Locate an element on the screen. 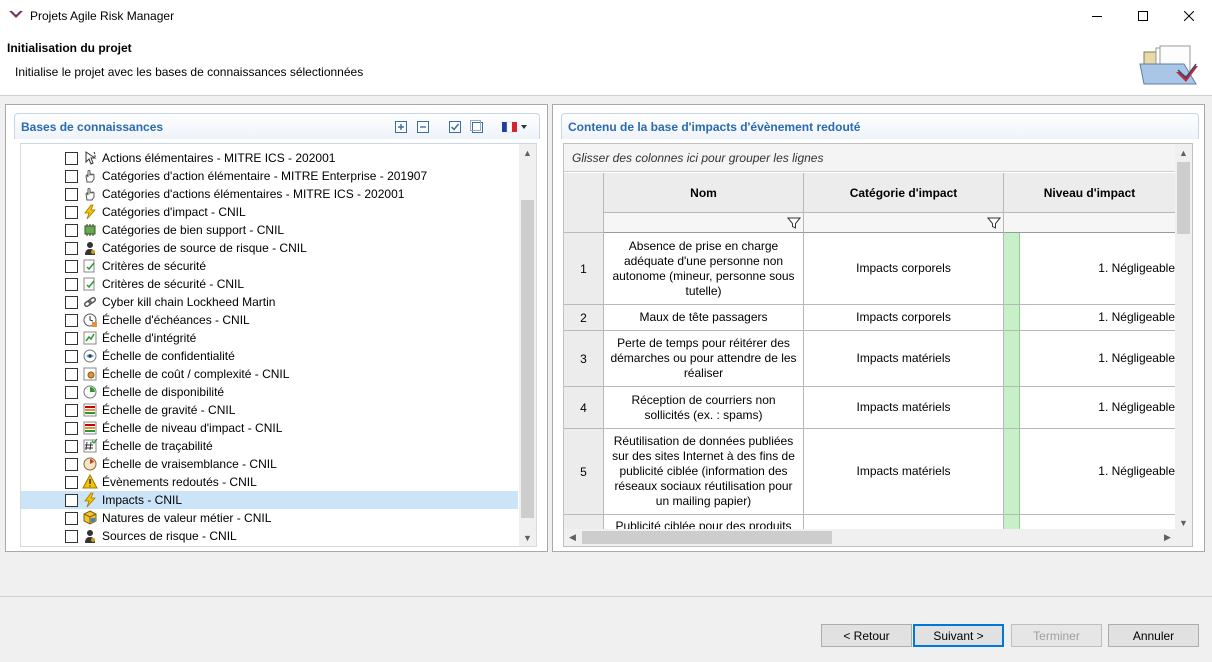  minimize-button is located at coordinates (1097, 16).